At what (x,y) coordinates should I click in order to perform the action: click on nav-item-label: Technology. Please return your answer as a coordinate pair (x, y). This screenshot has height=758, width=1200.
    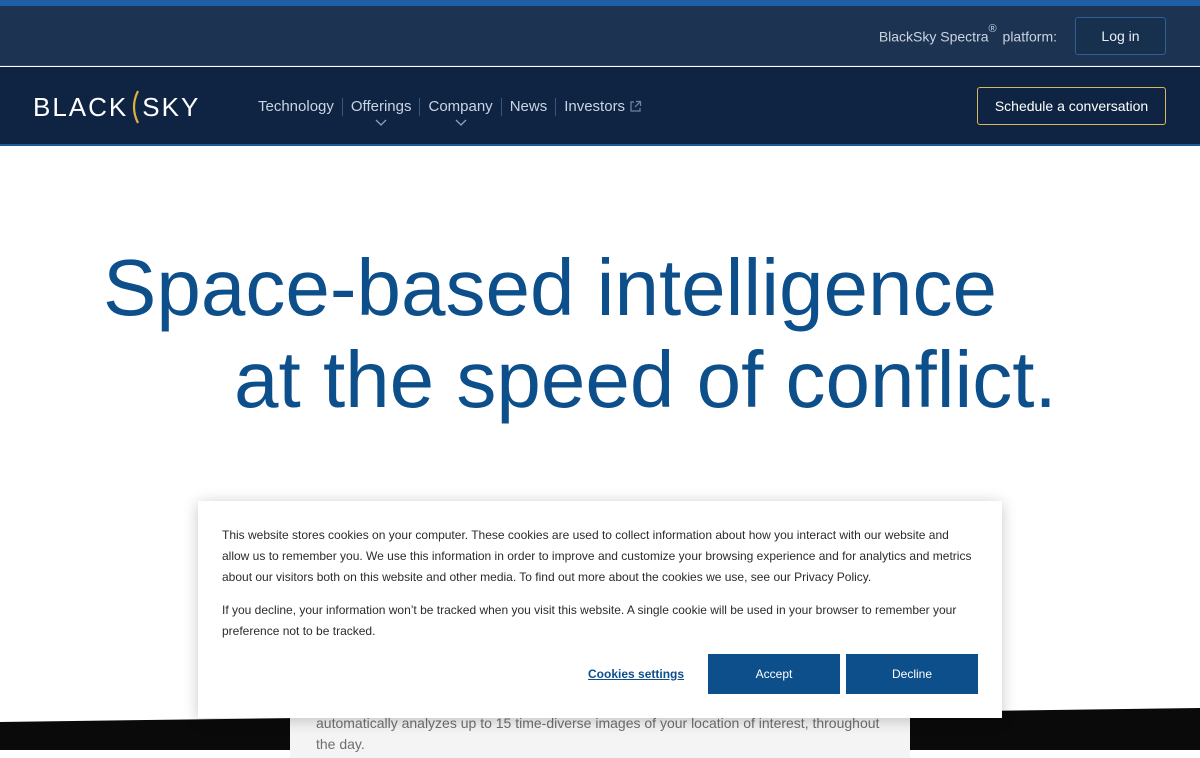
    Looking at the image, I should click on (296, 106).